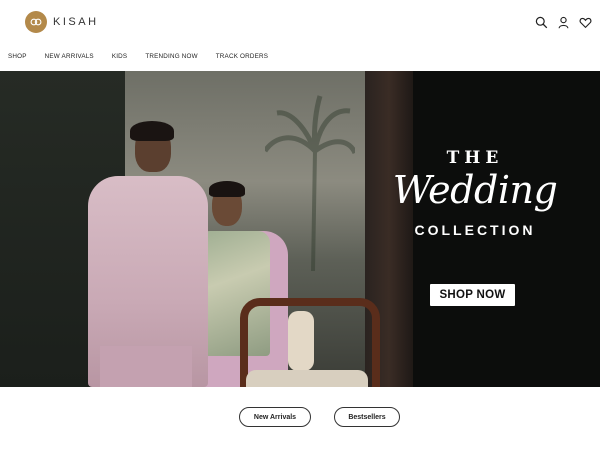  I want to click on brand-logo: KISAH, so click(62, 22).